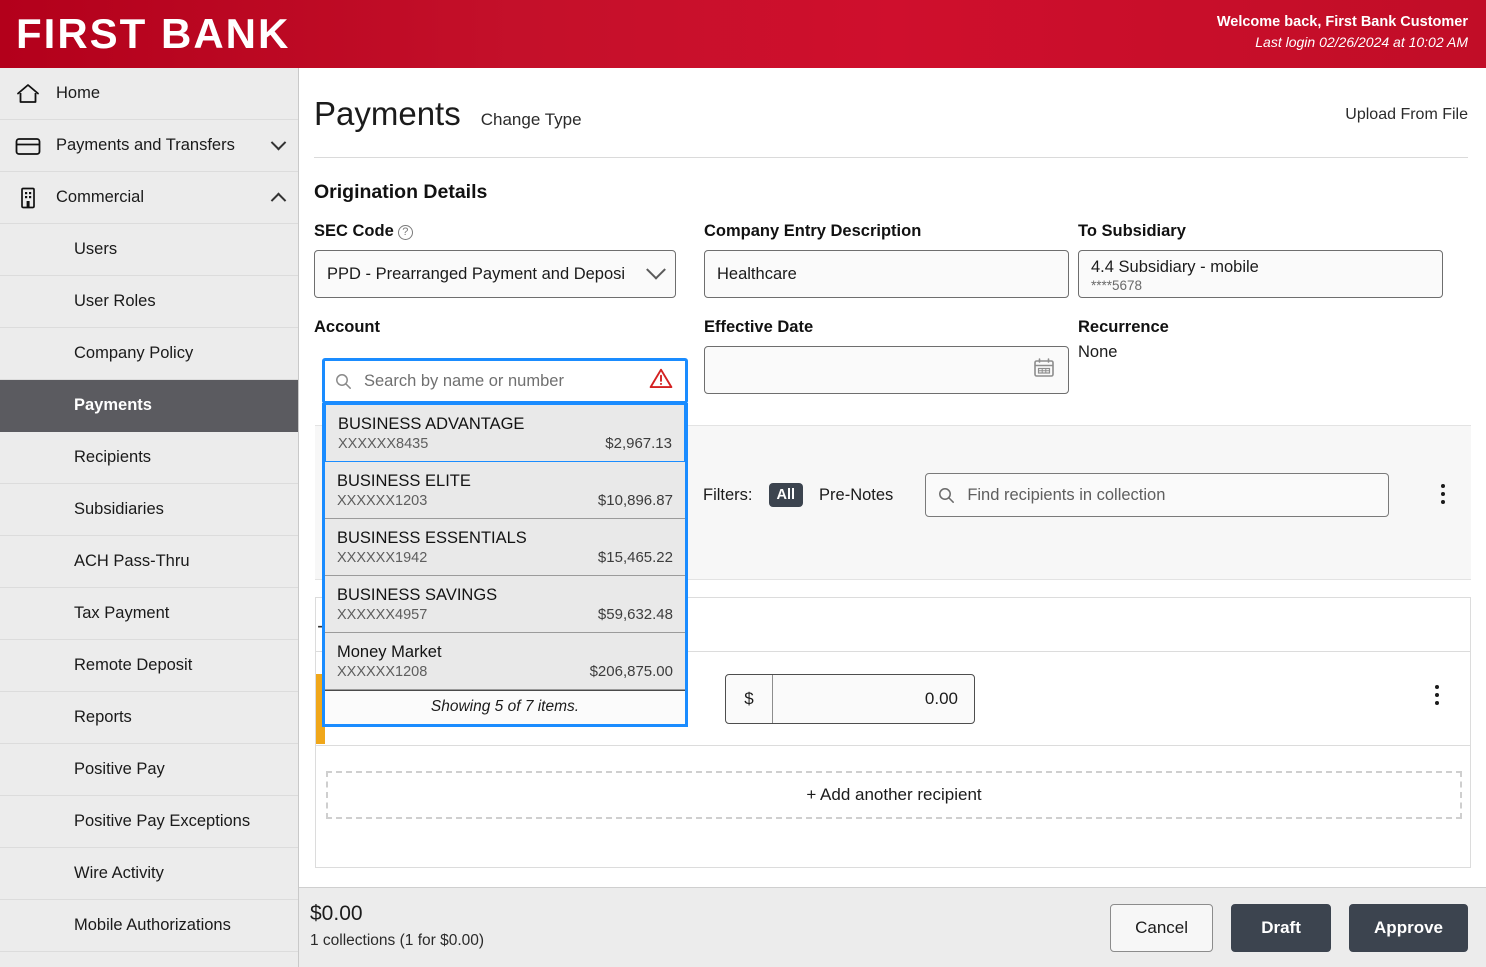 Image resolution: width=1486 pixels, height=967 pixels. I want to click on account-label: Account, so click(347, 327).